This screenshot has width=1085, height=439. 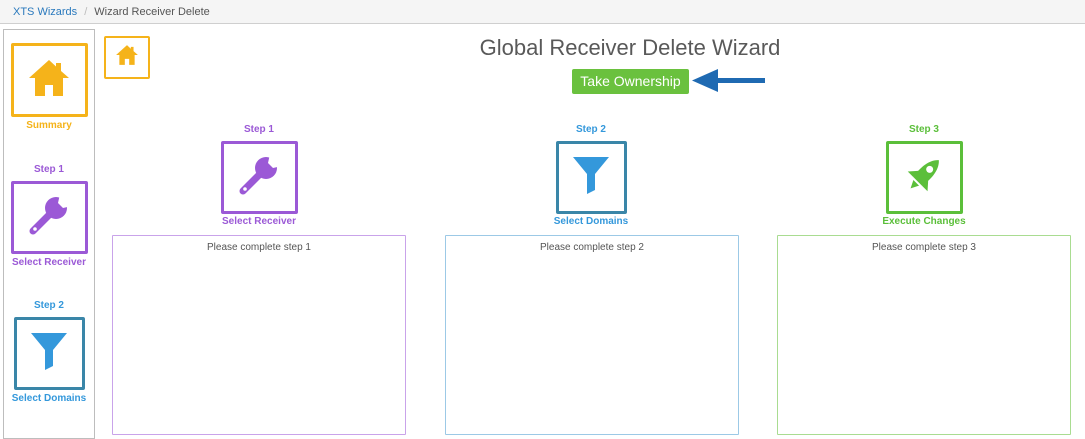 What do you see at coordinates (49, 80) in the screenshot?
I see `home-icon` at bounding box center [49, 80].